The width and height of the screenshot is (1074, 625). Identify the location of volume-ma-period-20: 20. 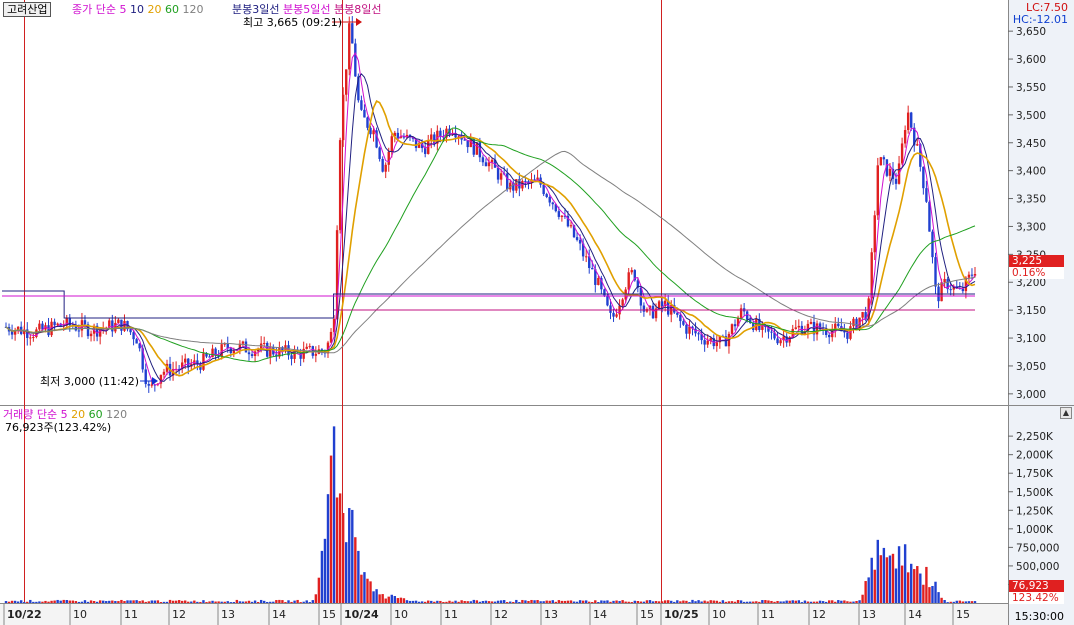
(80, 414).